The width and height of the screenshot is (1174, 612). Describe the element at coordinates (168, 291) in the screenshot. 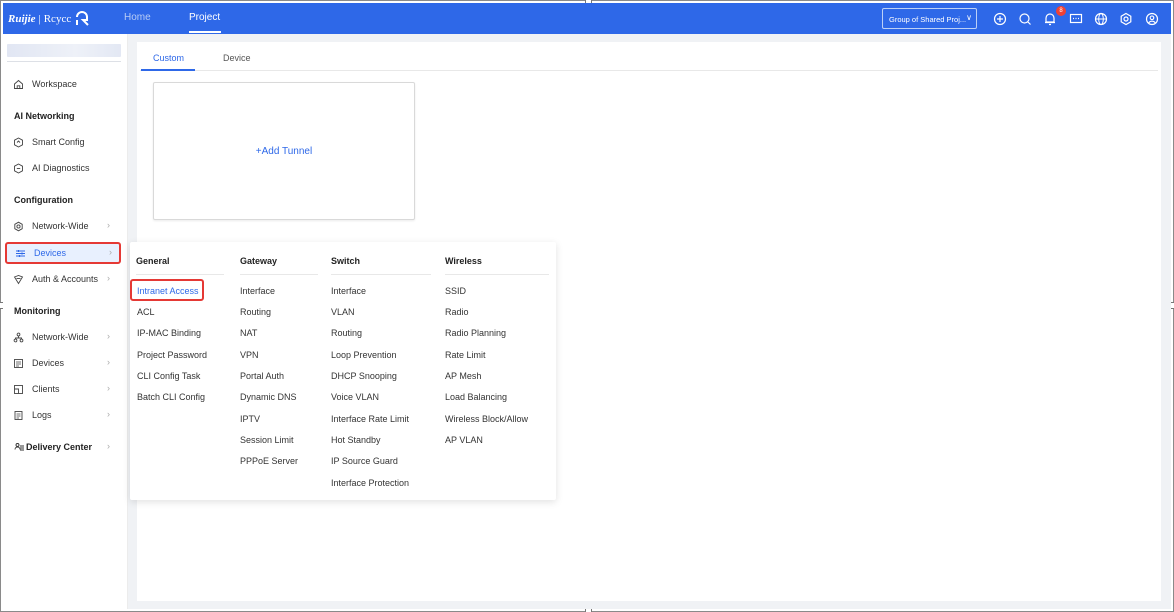

I see `menu-item-intranet-access: Intranet Access` at that location.